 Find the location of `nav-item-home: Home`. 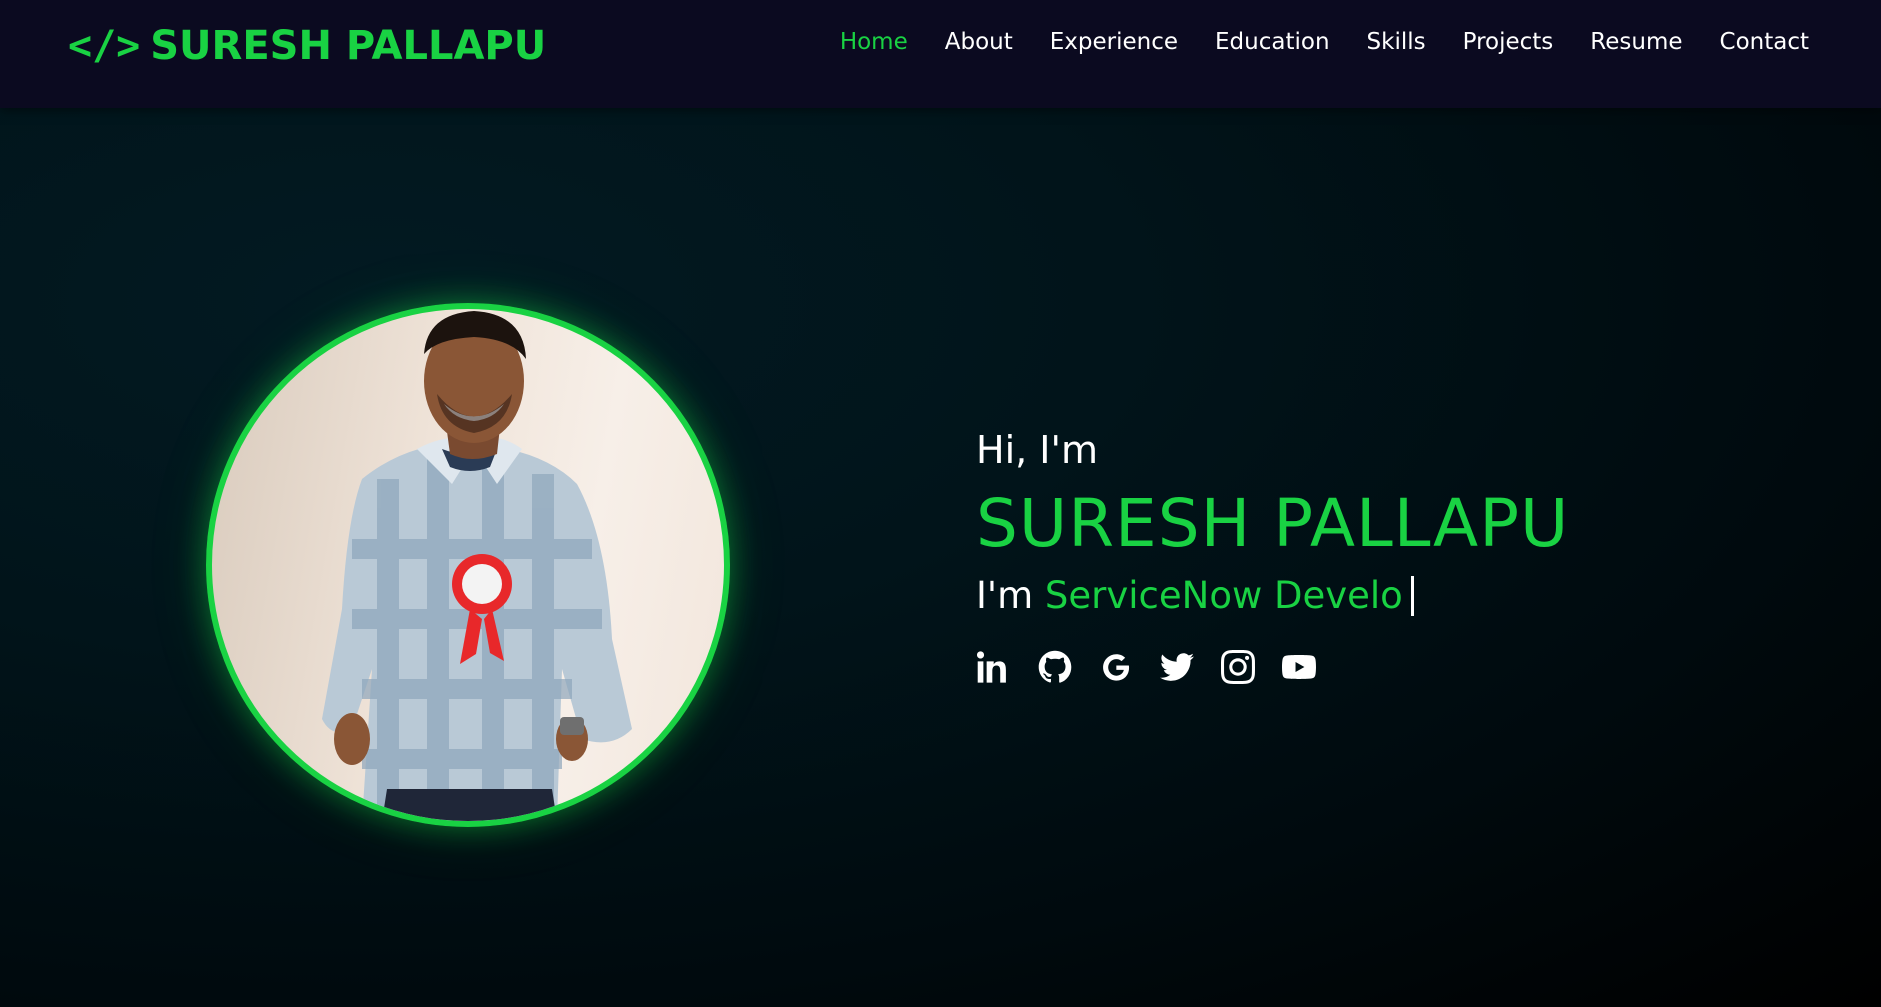

nav-item-home: Home is located at coordinates (874, 42).